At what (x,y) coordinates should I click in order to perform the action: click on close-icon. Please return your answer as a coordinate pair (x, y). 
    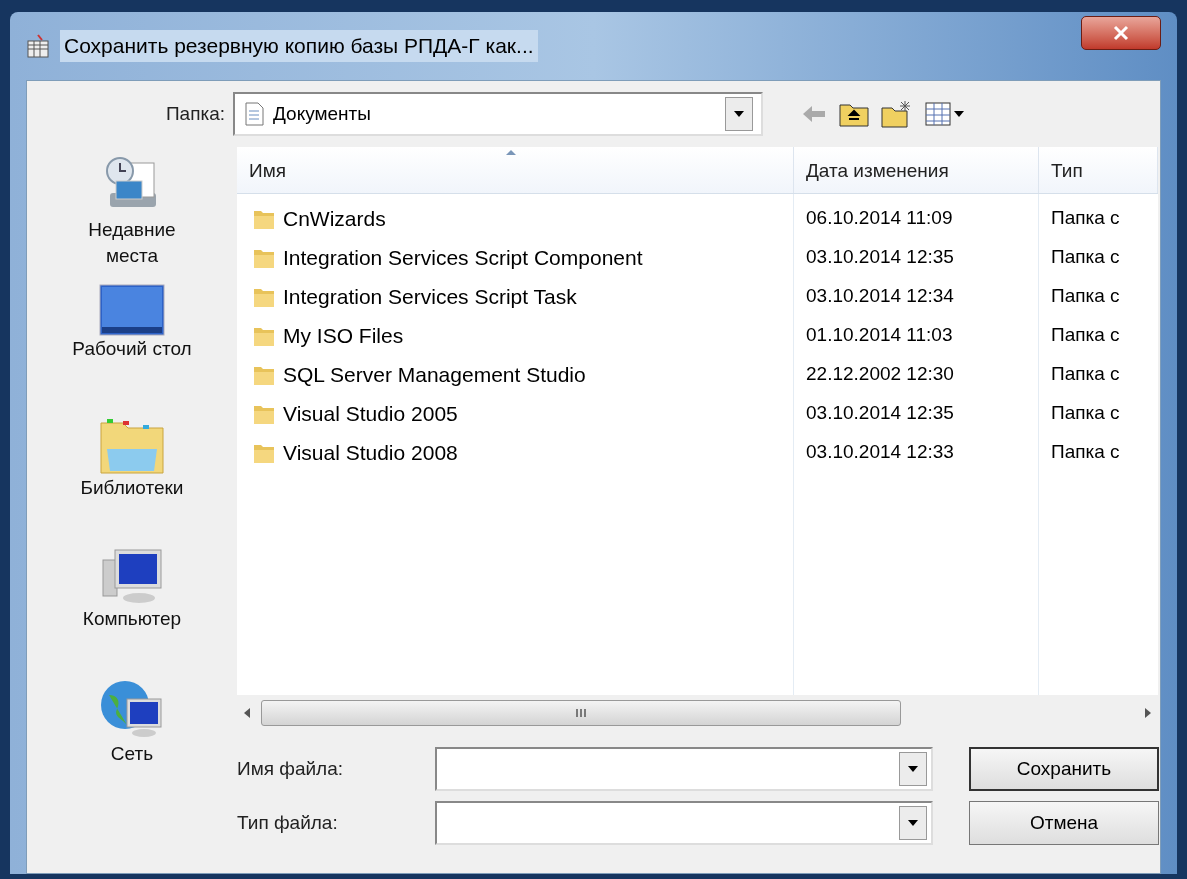
    Looking at the image, I should click on (1121, 33).